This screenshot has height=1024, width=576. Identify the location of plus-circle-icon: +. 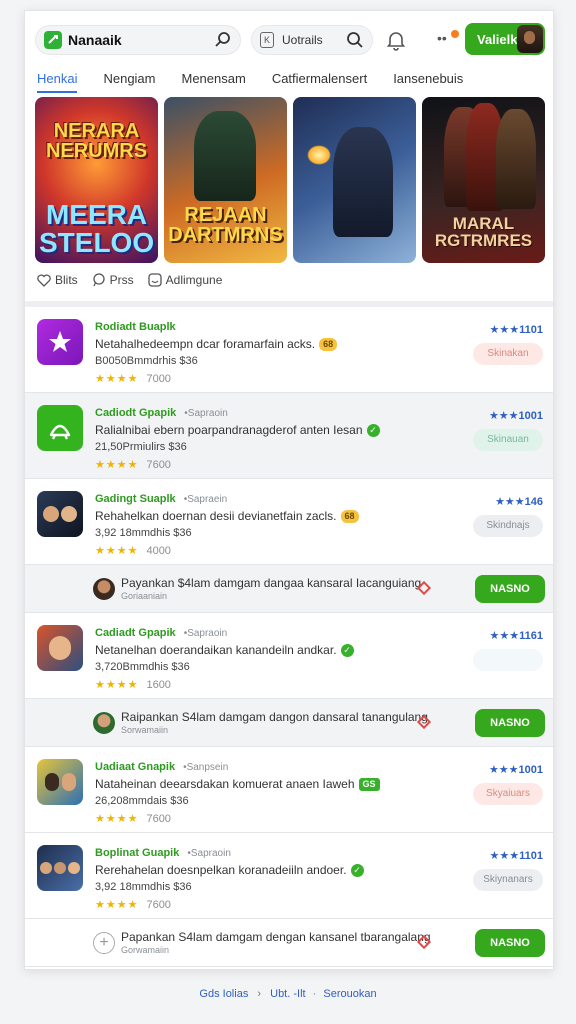
(104, 943).